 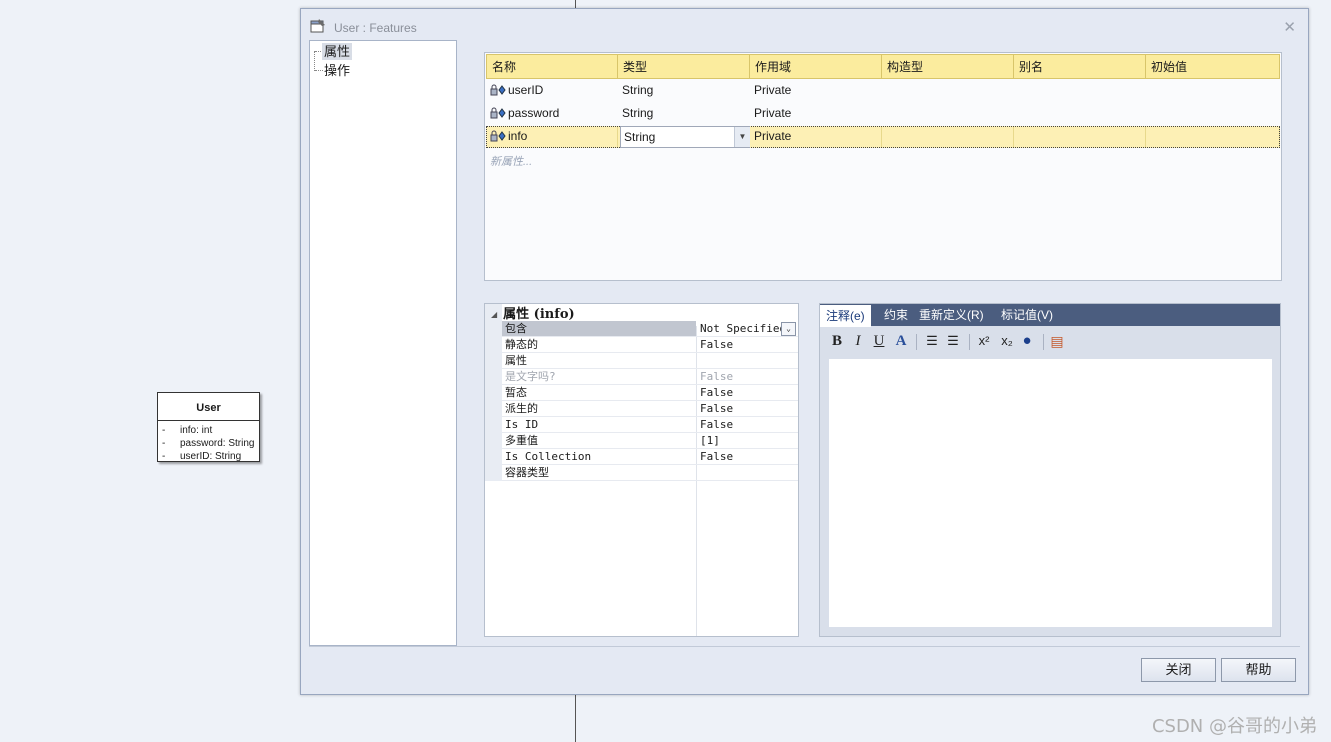 I want to click on cell-name: password, so click(x=552, y=114).